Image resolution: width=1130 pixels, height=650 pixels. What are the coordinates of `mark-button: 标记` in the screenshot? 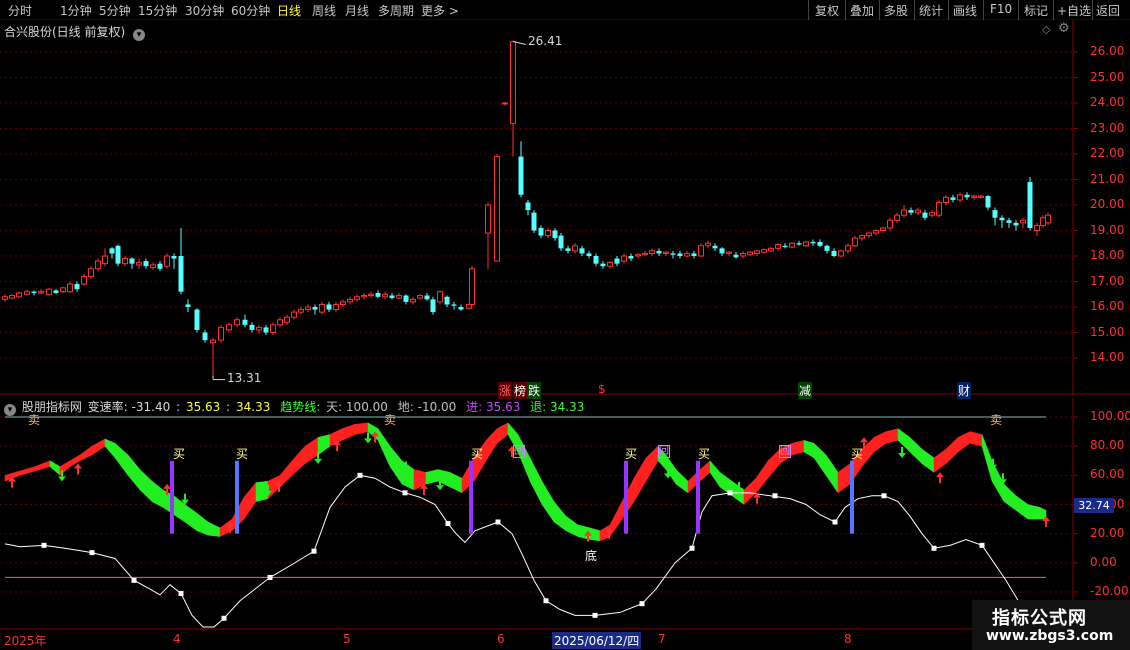 It's located at (1036, 10).